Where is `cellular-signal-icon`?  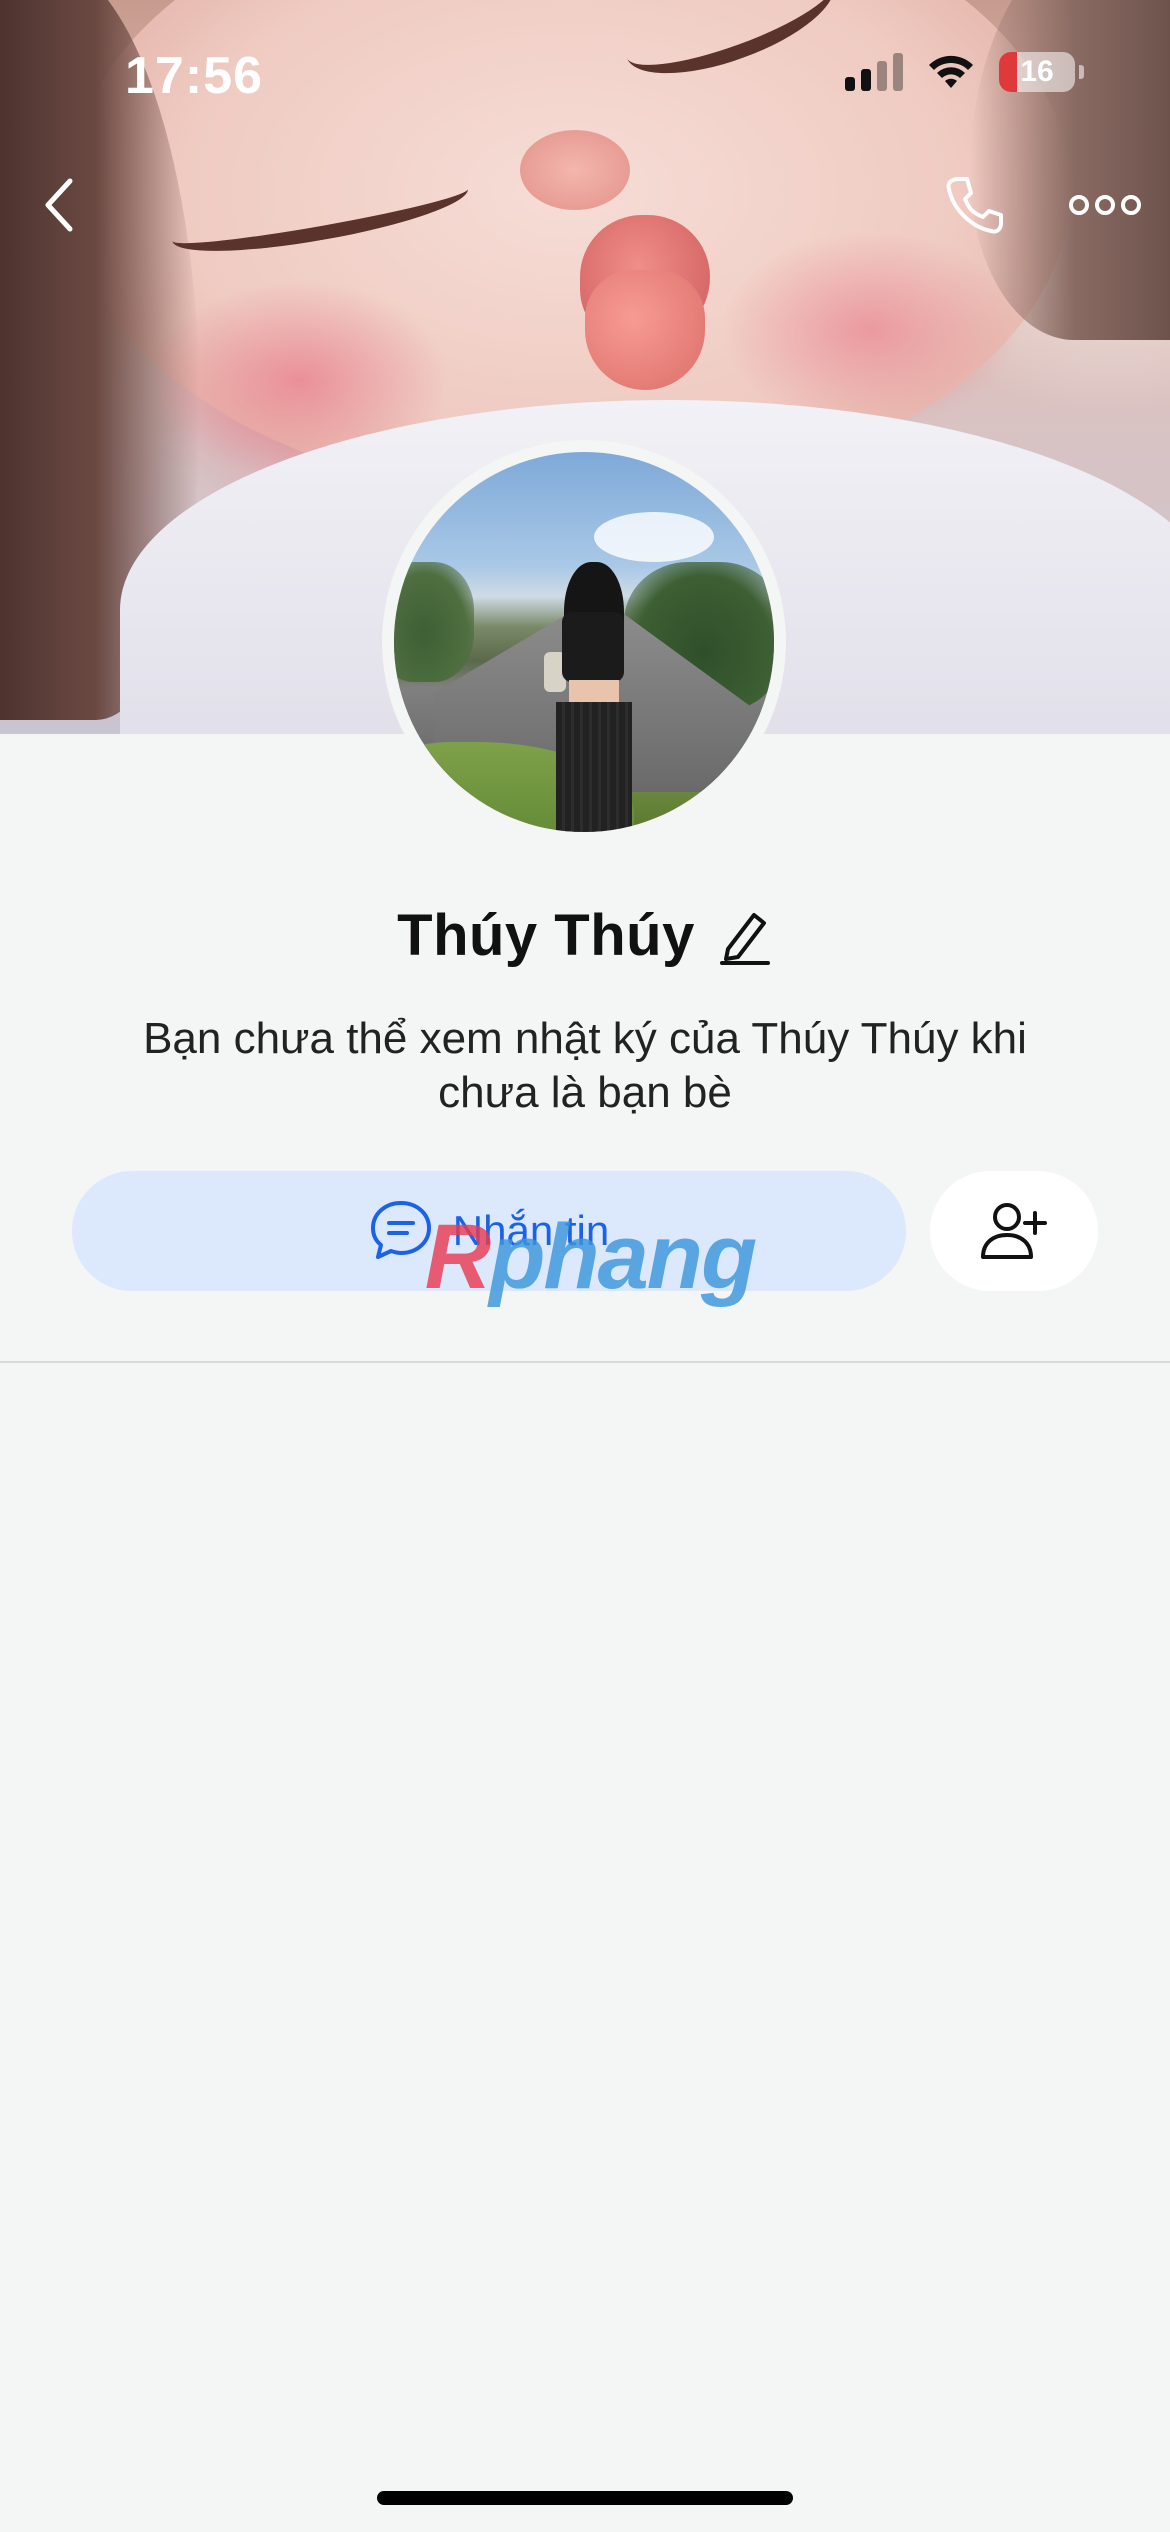
cellular-signal-icon is located at coordinates (874, 72).